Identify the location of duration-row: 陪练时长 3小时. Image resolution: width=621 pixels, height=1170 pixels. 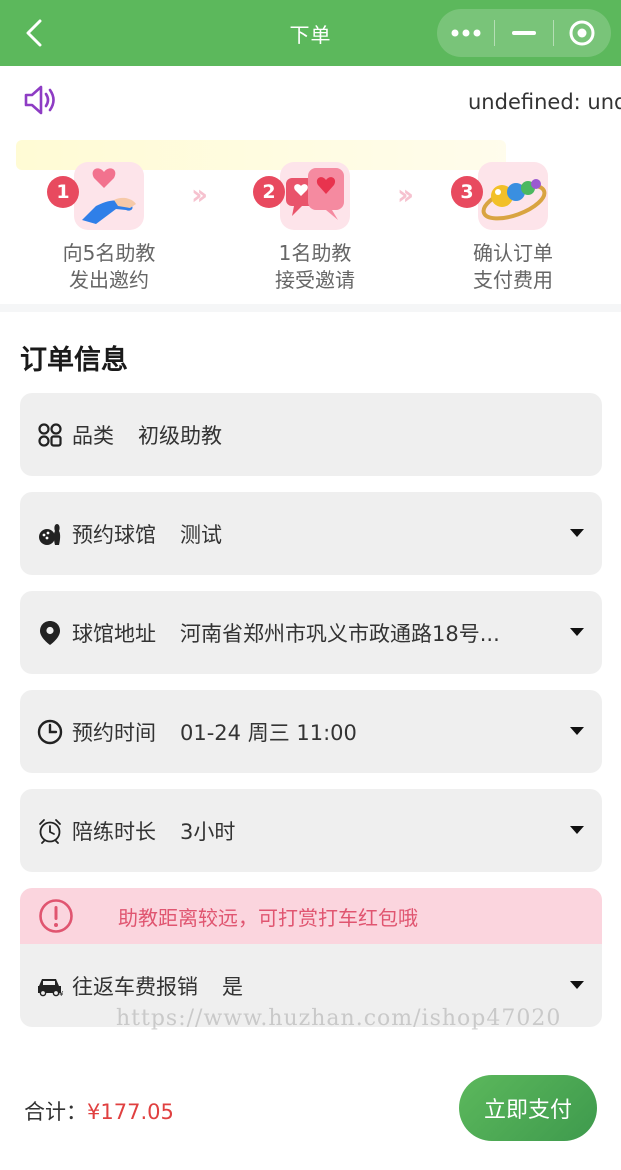
(311, 830).